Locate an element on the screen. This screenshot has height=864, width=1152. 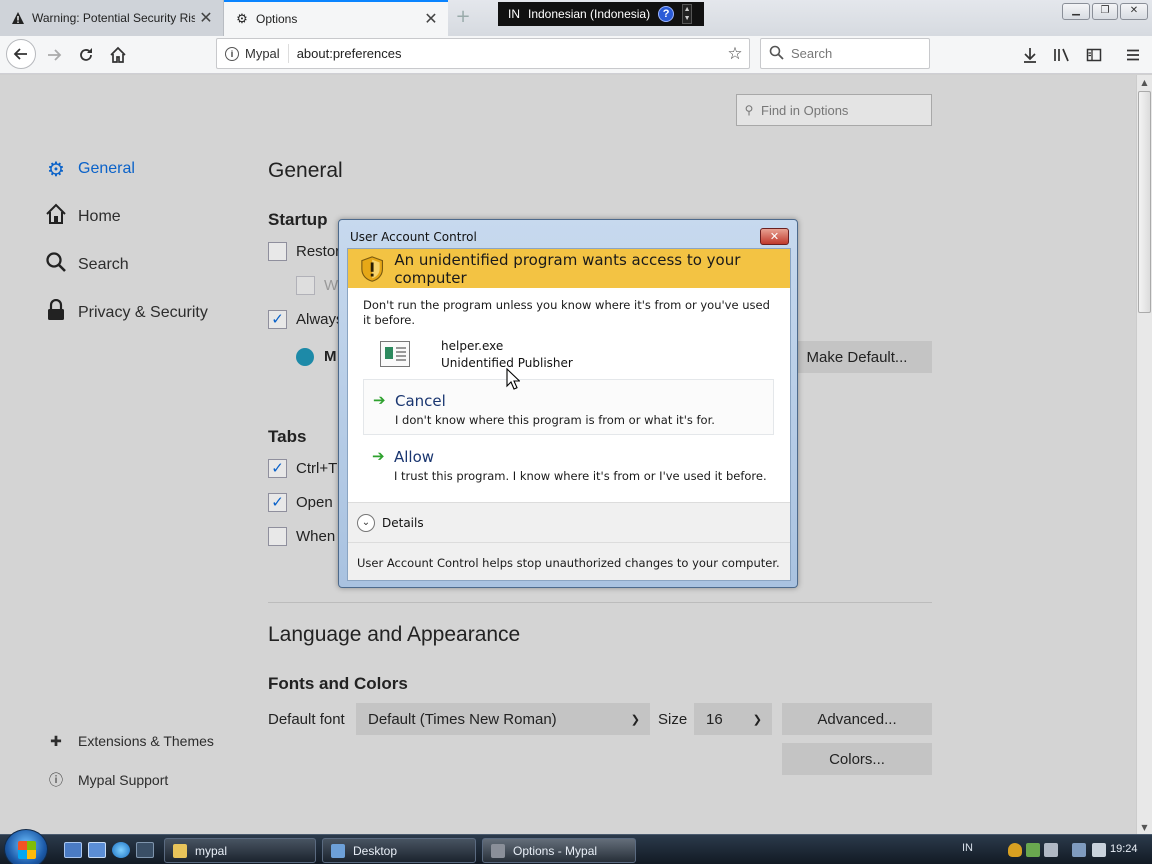
hamburger-icon is located at coordinates (1133, 55).